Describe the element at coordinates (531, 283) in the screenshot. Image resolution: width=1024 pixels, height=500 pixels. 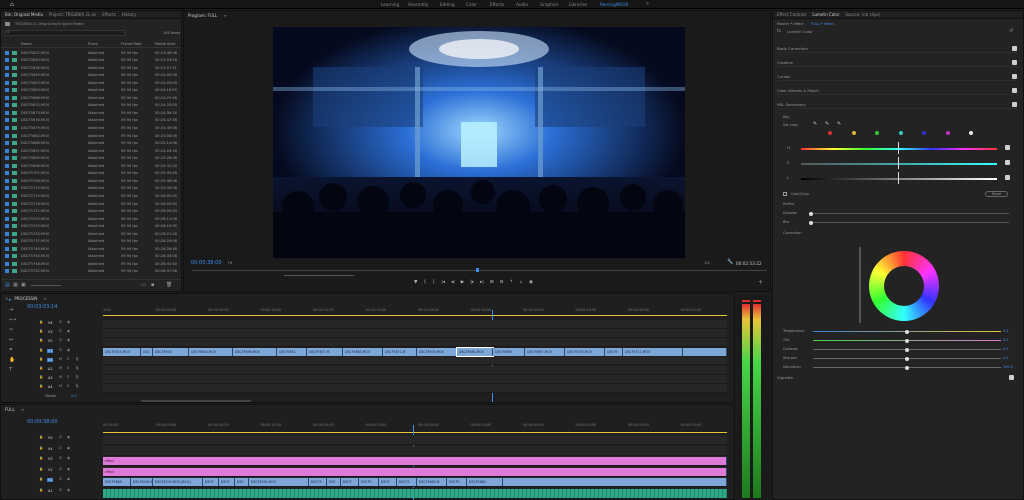
I see `compare-icon: ◉` at that location.